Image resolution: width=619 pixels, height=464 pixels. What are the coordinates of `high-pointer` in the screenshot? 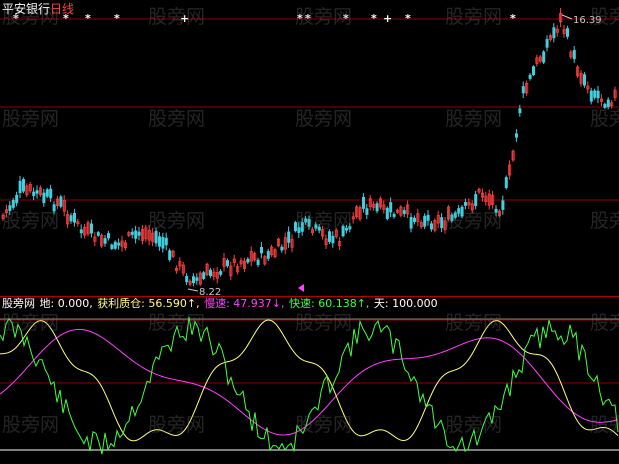 It's located at (567, 17).